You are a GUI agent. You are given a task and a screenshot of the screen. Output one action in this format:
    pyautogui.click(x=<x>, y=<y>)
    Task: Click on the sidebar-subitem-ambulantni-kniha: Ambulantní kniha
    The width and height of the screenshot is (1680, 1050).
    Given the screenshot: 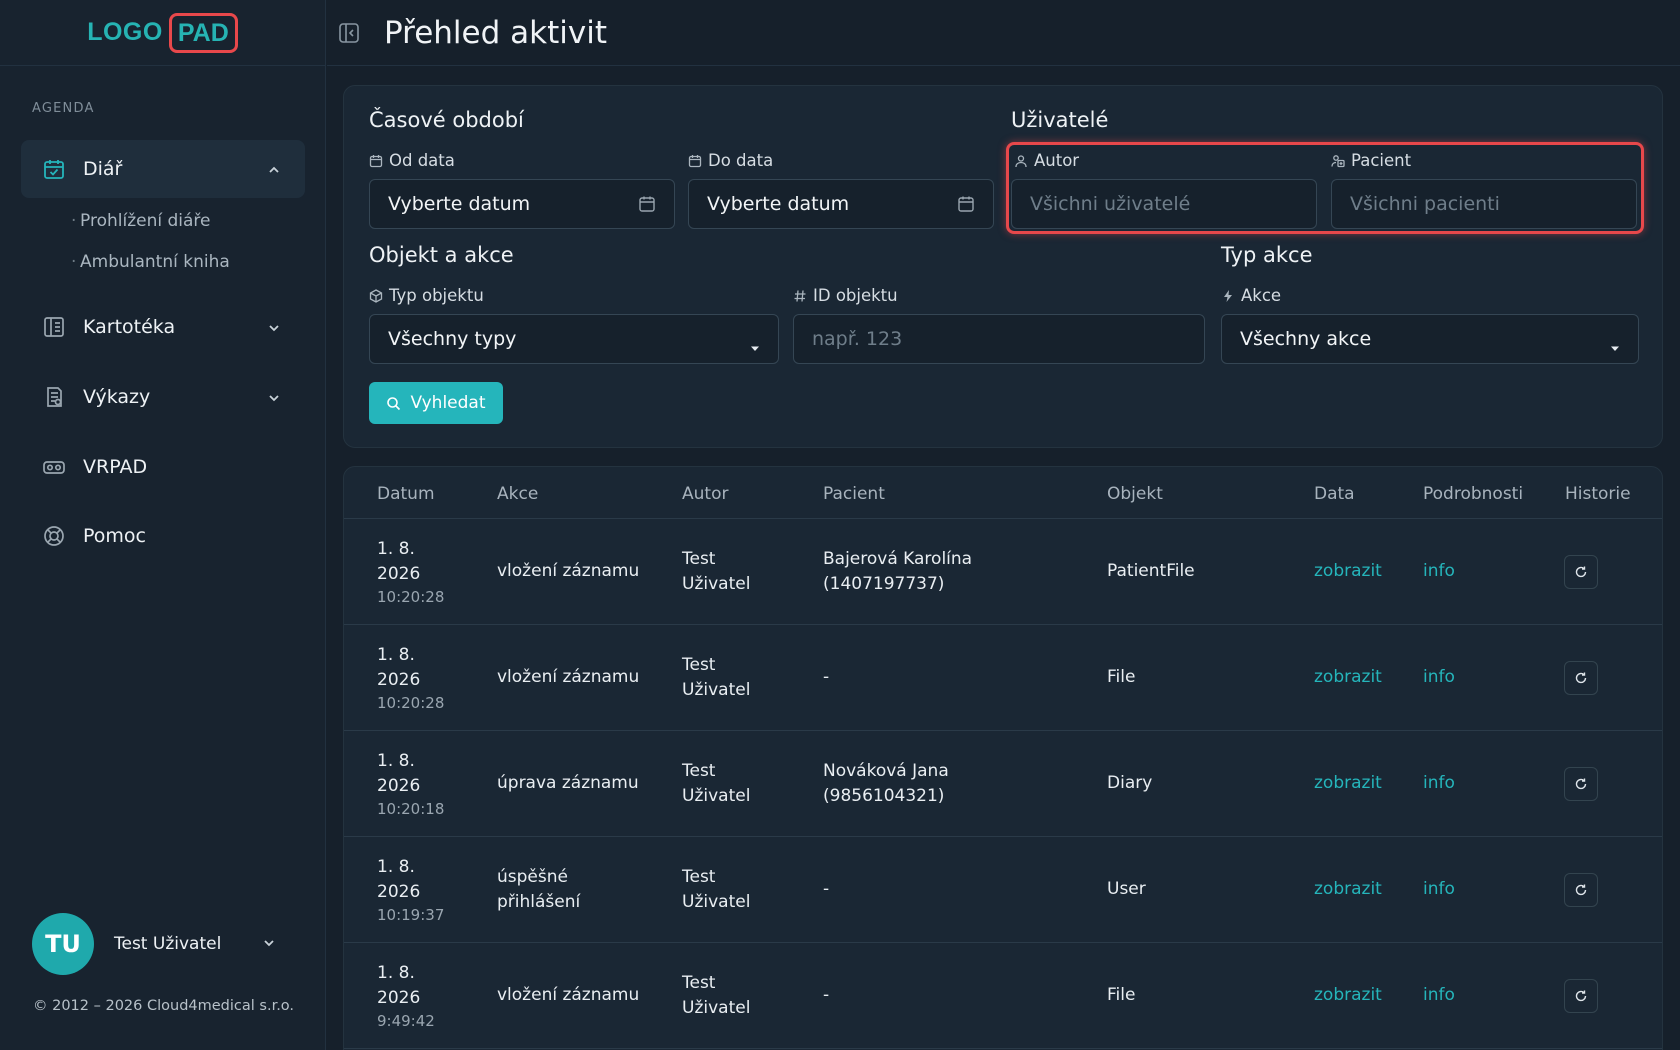 What is the action you would take?
    pyautogui.click(x=150, y=262)
    